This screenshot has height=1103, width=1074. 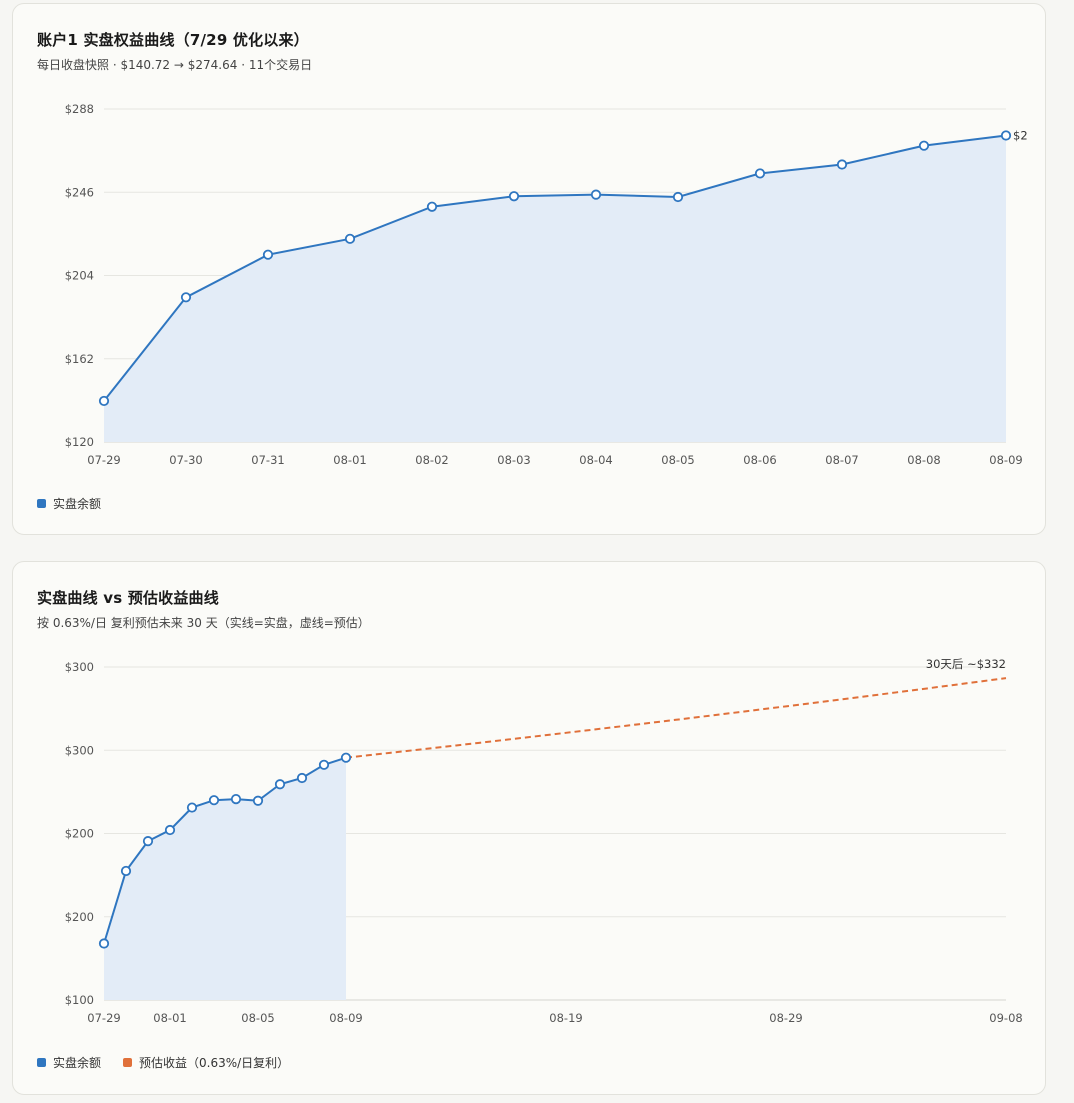 What do you see at coordinates (431, 460) in the screenshot?
I see `x-tick-label: 08-02` at bounding box center [431, 460].